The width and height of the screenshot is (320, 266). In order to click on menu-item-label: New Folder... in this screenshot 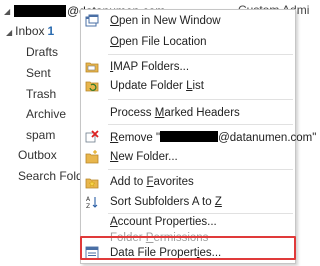, I will do `click(144, 157)`.